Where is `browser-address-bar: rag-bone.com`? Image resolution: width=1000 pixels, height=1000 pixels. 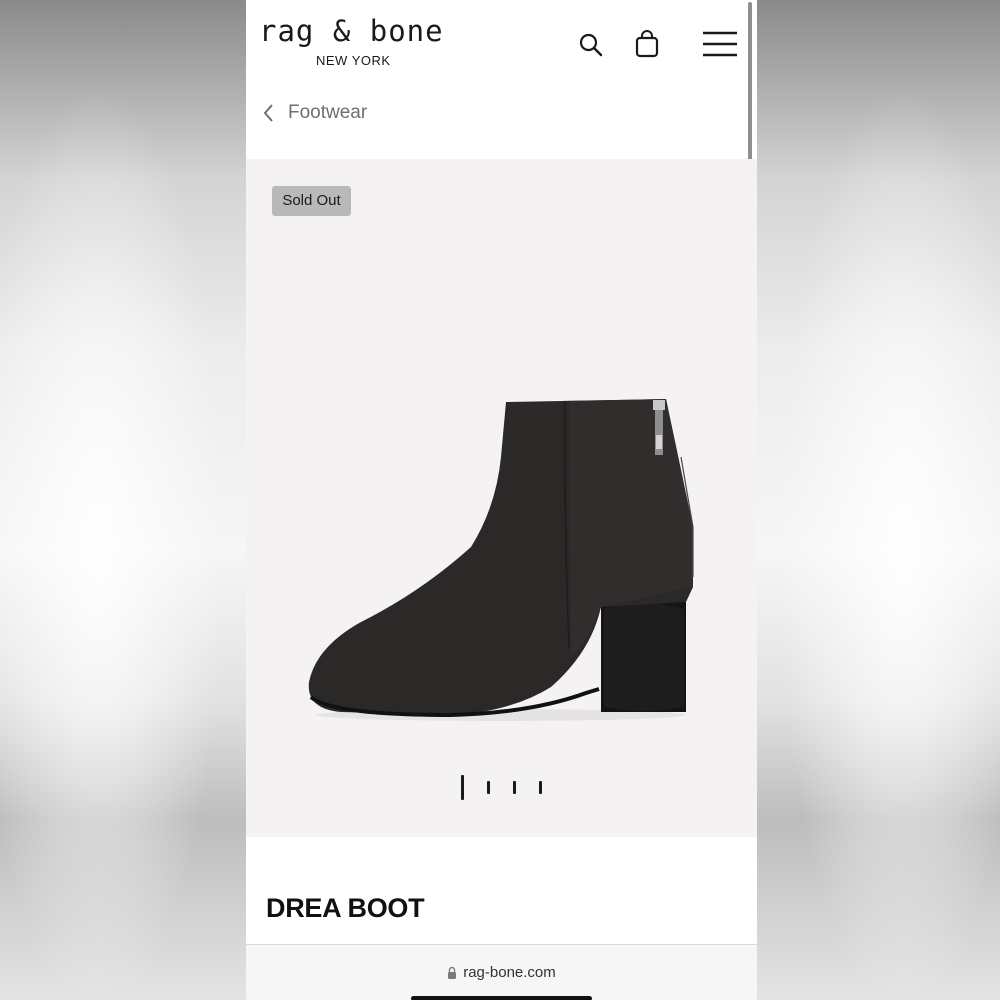
browser-address-bar: rag-bone.com is located at coordinates (501, 972).